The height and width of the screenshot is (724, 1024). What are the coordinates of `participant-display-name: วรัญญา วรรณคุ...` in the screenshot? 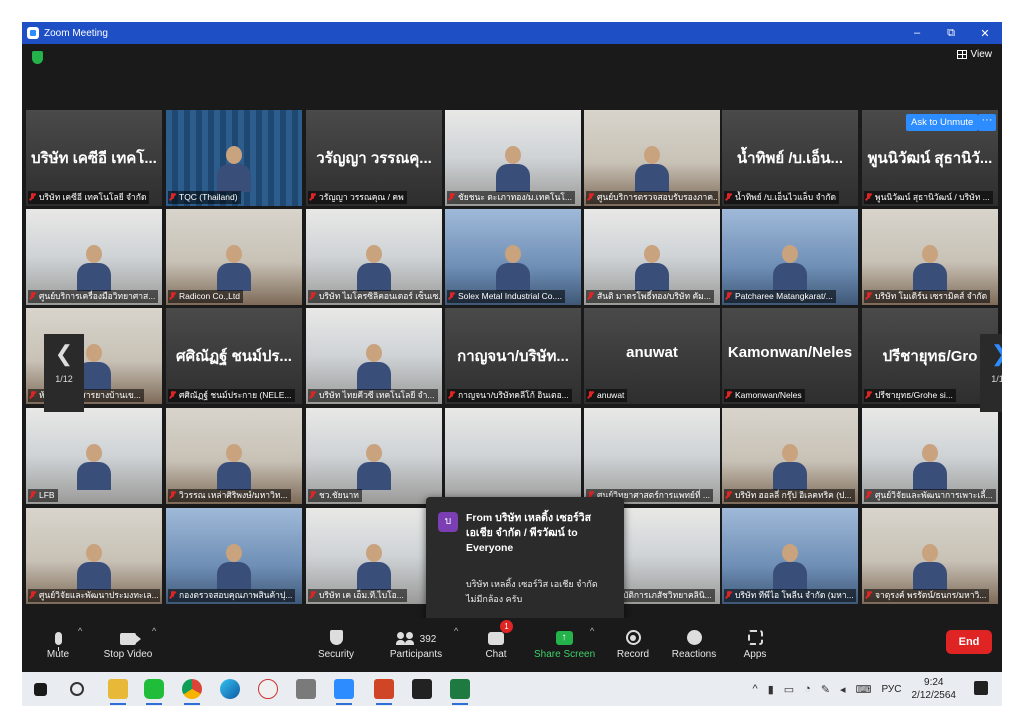 It's located at (374, 158).